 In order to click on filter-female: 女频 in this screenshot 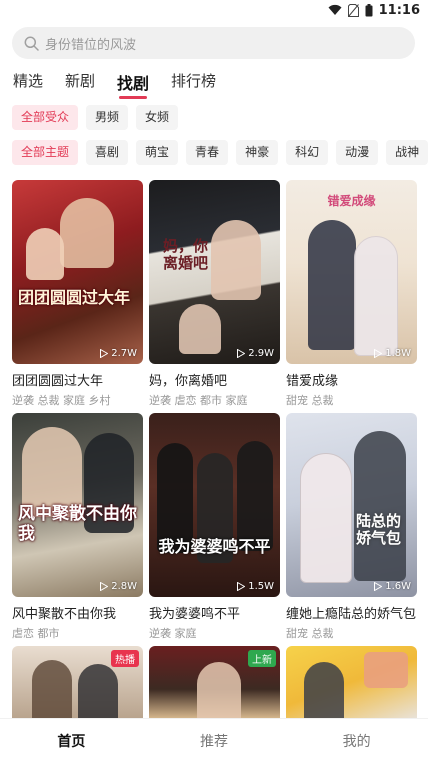, I will do `click(157, 117)`.